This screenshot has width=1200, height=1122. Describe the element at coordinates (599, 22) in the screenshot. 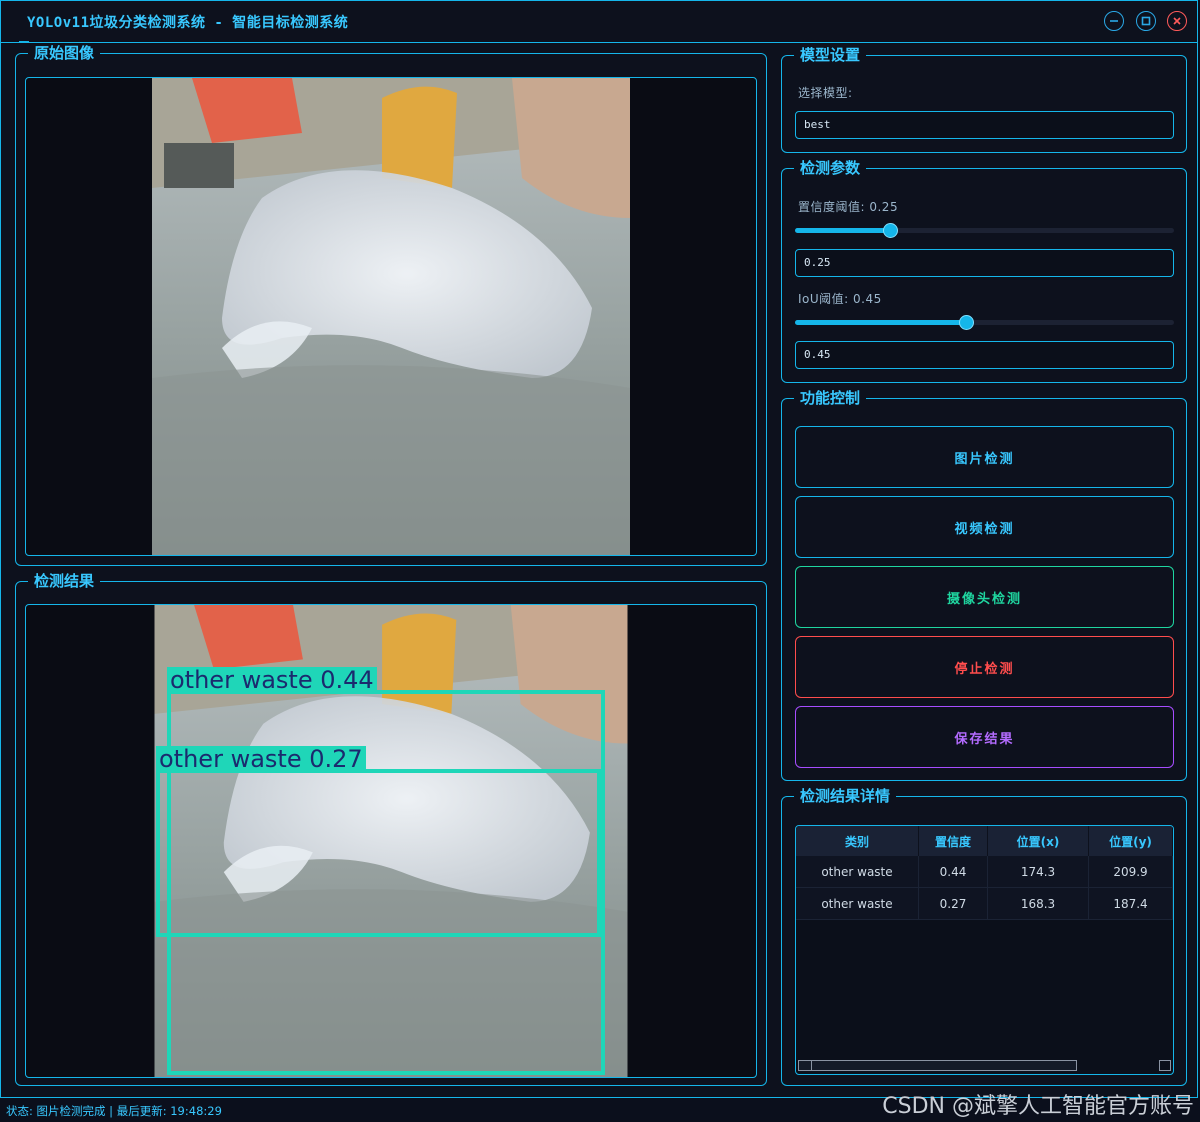

I see `title-bar: YOLOv11垃圾分类检测系统 - 智能目标检测系统` at that location.